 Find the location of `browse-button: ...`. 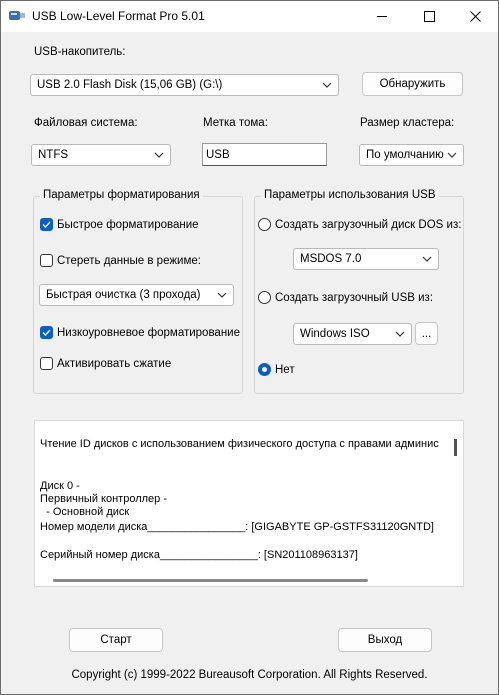

browse-button: ... is located at coordinates (426, 333).